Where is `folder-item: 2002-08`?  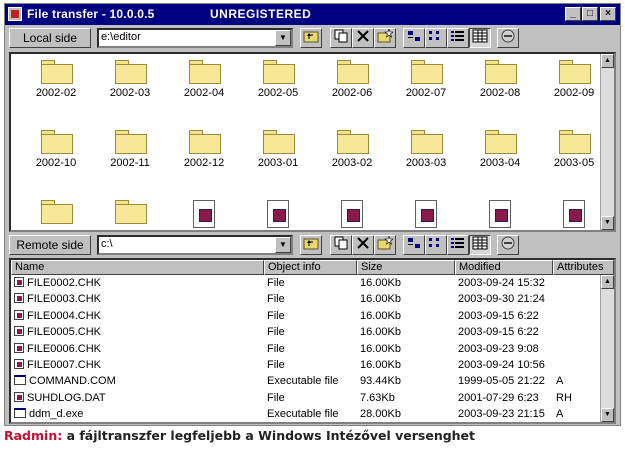 folder-item: 2002-08 is located at coordinates (500, 79).